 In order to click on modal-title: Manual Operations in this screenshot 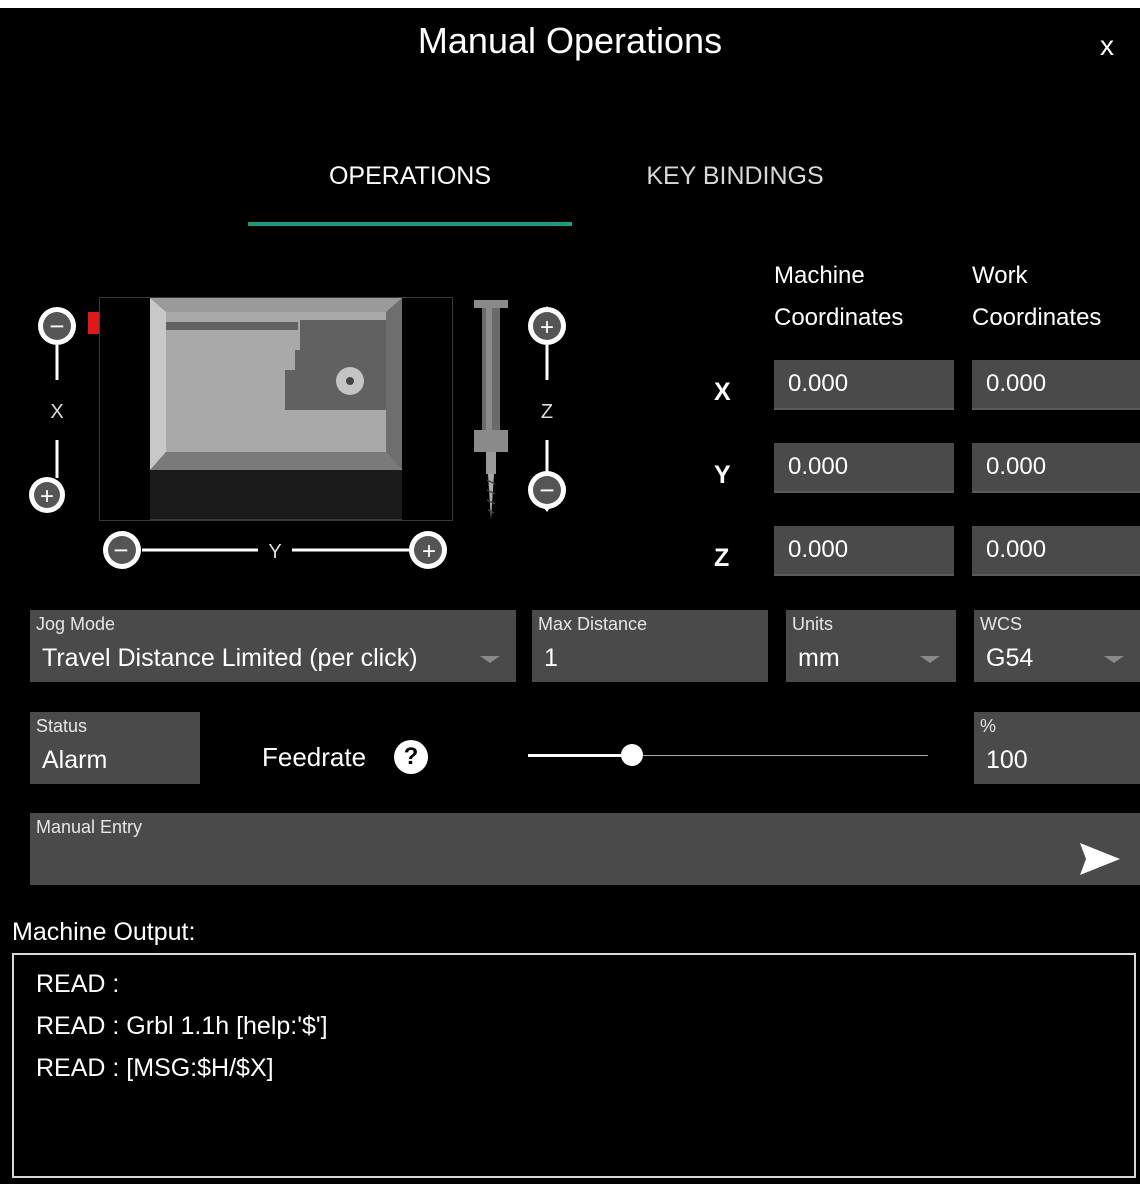, I will do `click(570, 40)`.